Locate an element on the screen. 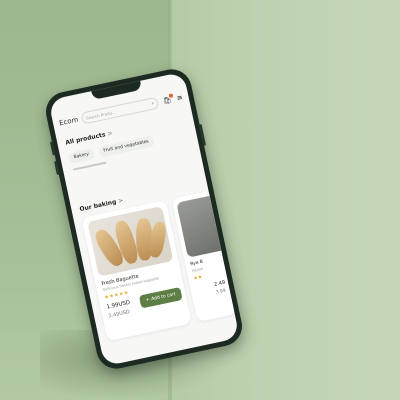  search-input: Search Produ... ⌕ is located at coordinates (120, 110).